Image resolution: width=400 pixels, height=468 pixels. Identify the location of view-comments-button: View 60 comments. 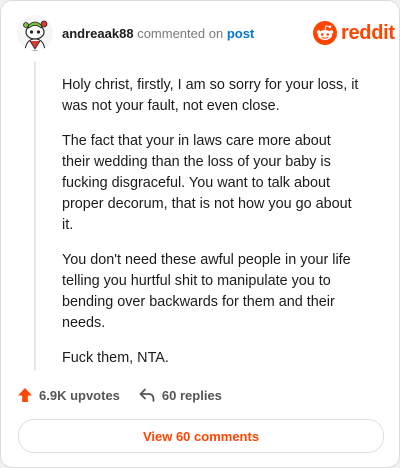
(201, 436).